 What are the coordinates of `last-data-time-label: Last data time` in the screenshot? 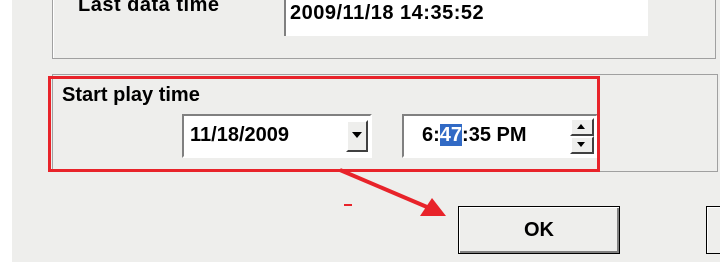 It's located at (149, 8).